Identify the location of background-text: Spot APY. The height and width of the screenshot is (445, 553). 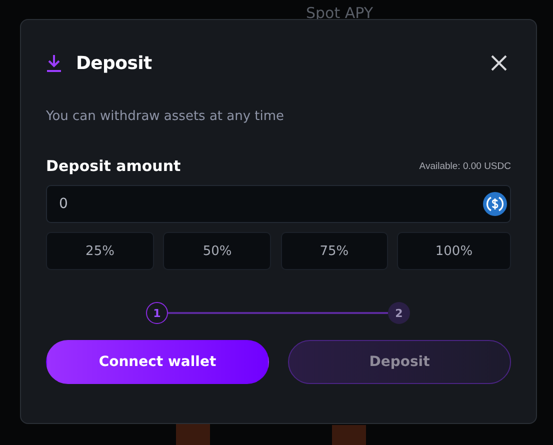
(340, 13).